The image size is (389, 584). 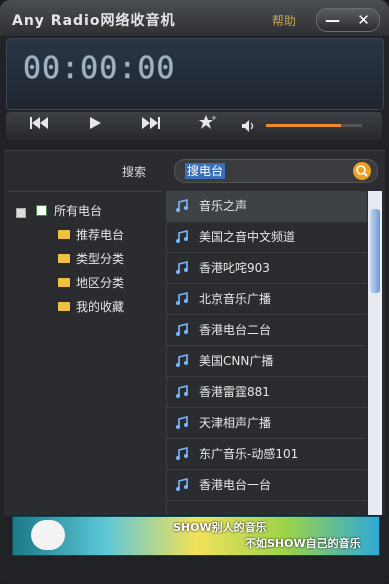 I want to click on station-item: 香港电台二台, so click(x=267, y=330).